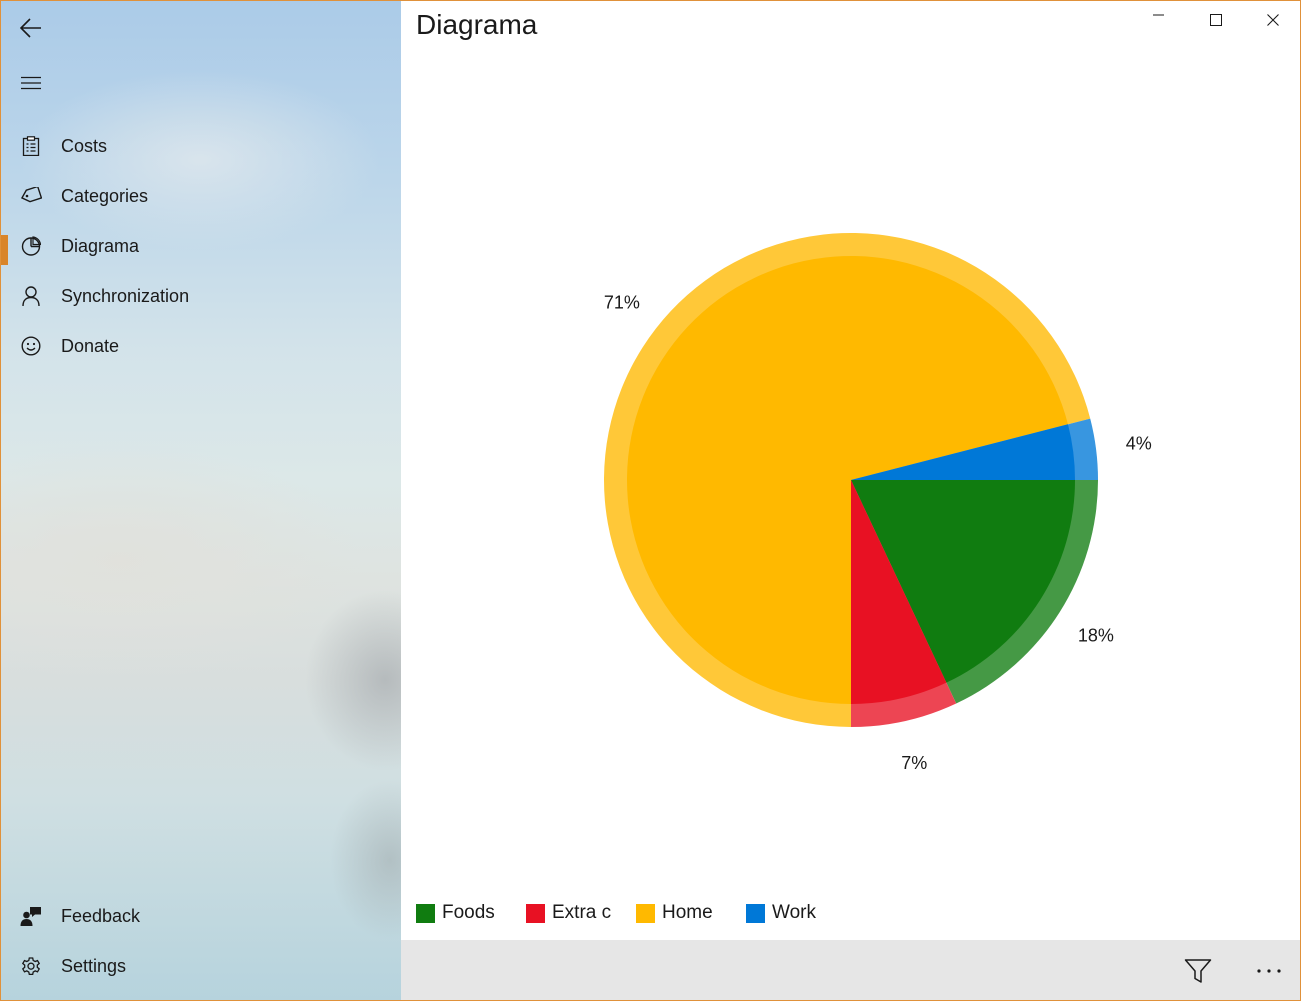 Image resolution: width=1301 pixels, height=1001 pixels. Describe the element at coordinates (851, 970) in the screenshot. I see `command-bar` at that location.